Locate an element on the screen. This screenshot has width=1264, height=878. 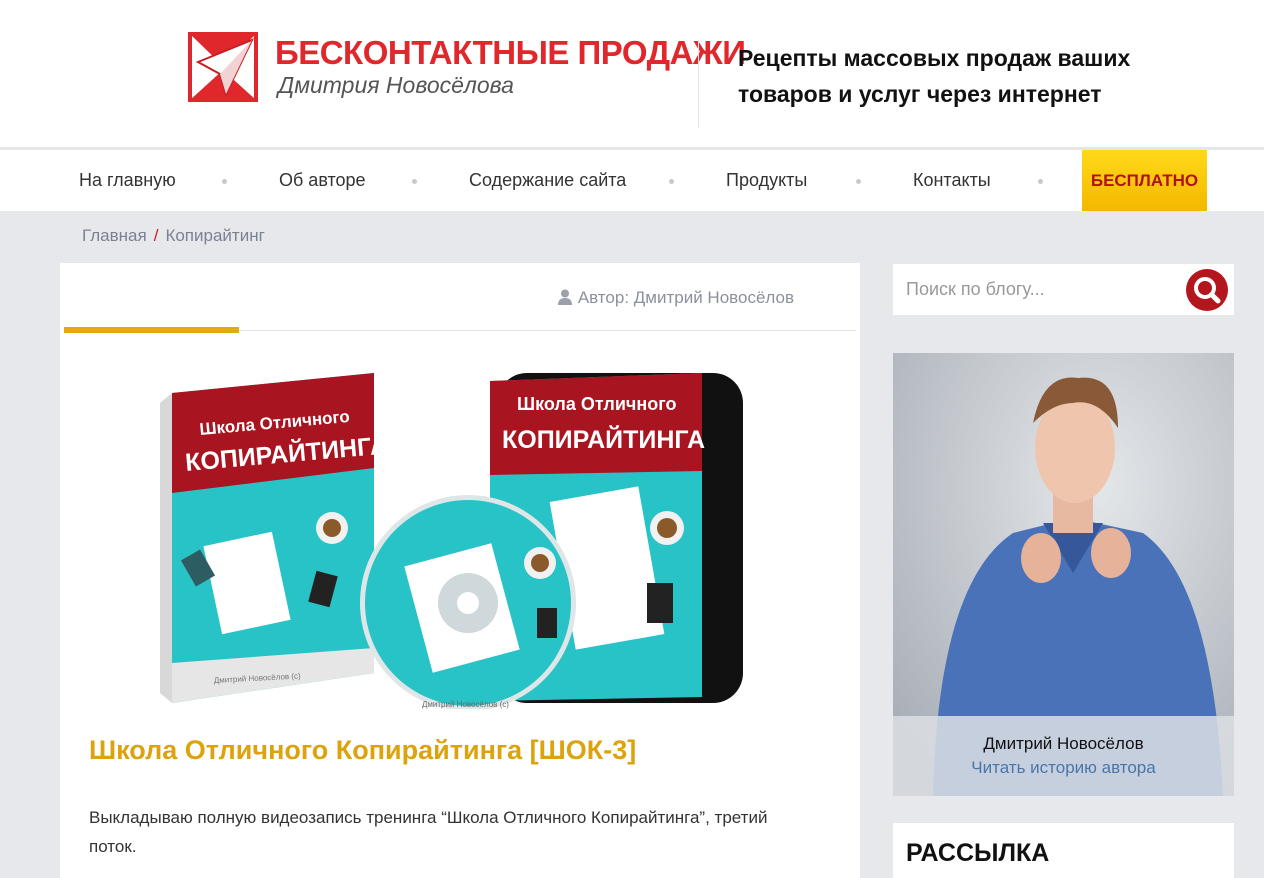
tab-active-indicator is located at coordinates (151, 330).